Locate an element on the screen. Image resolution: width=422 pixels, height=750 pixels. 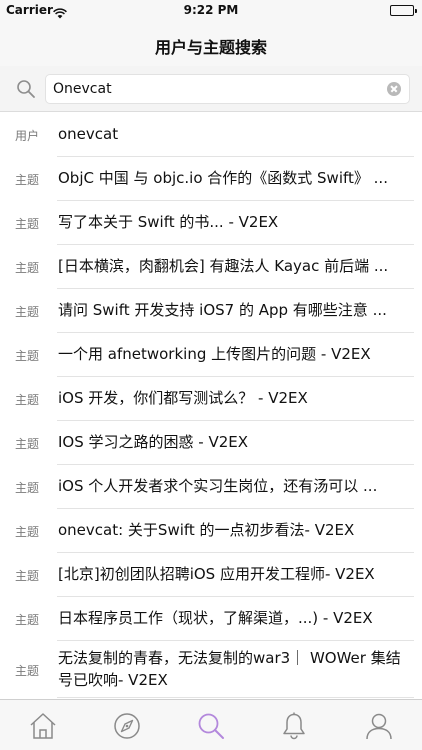
tab-profile is located at coordinates (379, 726).